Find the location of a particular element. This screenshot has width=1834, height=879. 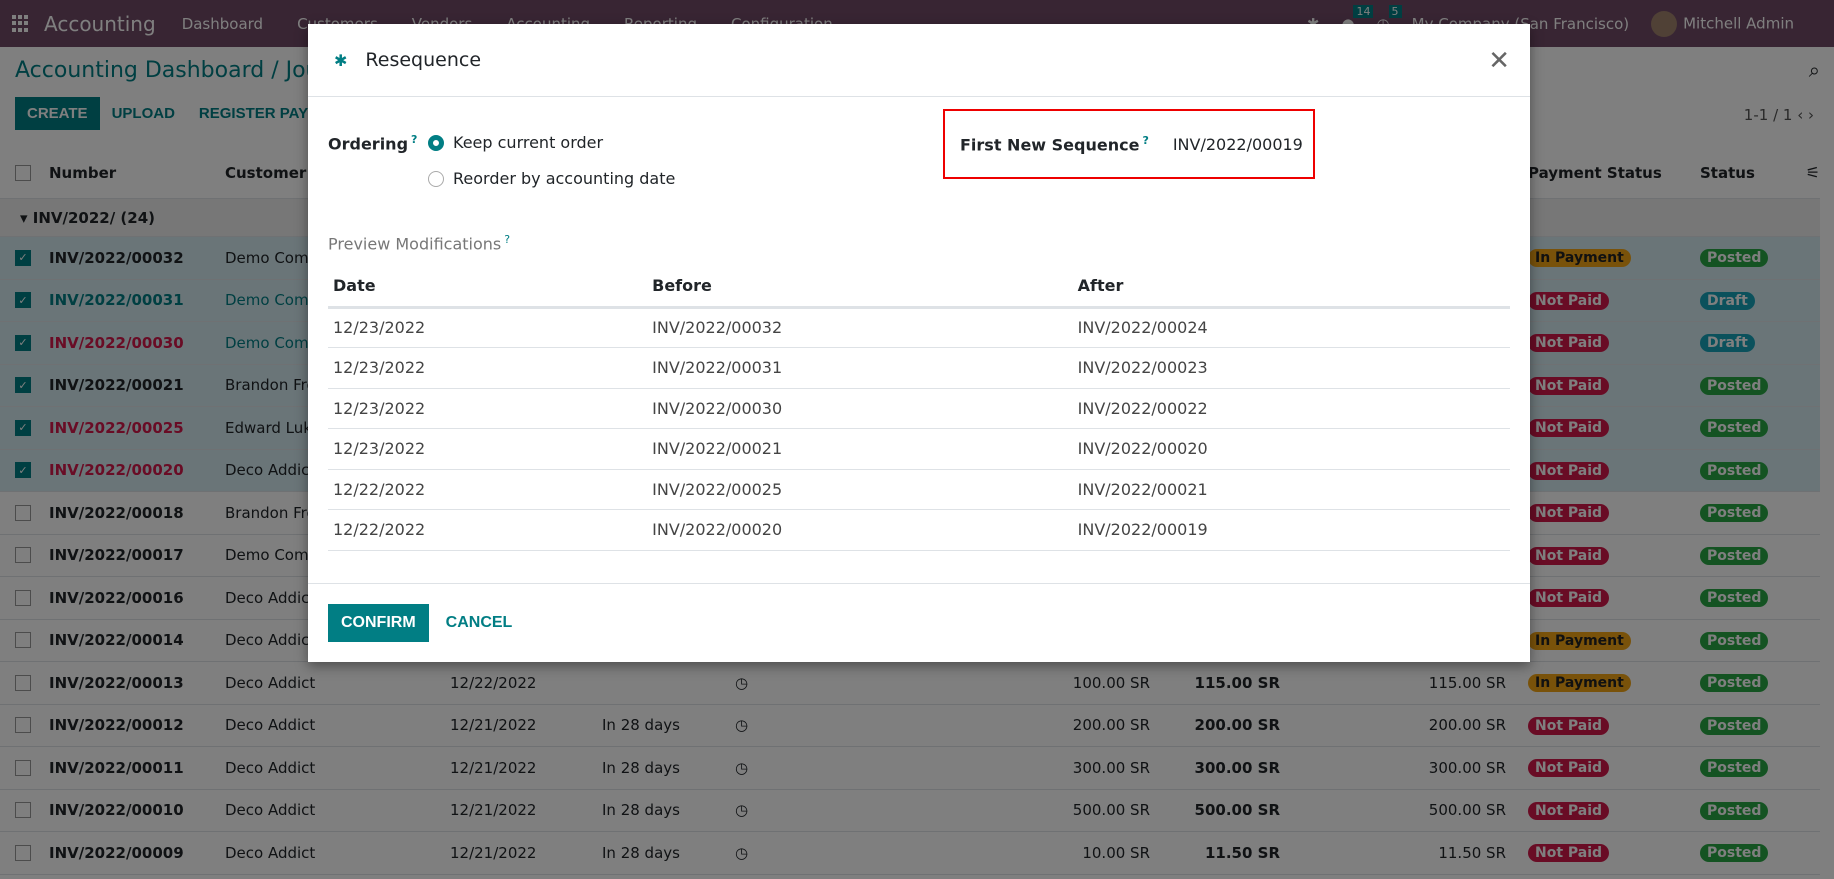

preview-before: INV/2022/00025 is located at coordinates (860, 489).